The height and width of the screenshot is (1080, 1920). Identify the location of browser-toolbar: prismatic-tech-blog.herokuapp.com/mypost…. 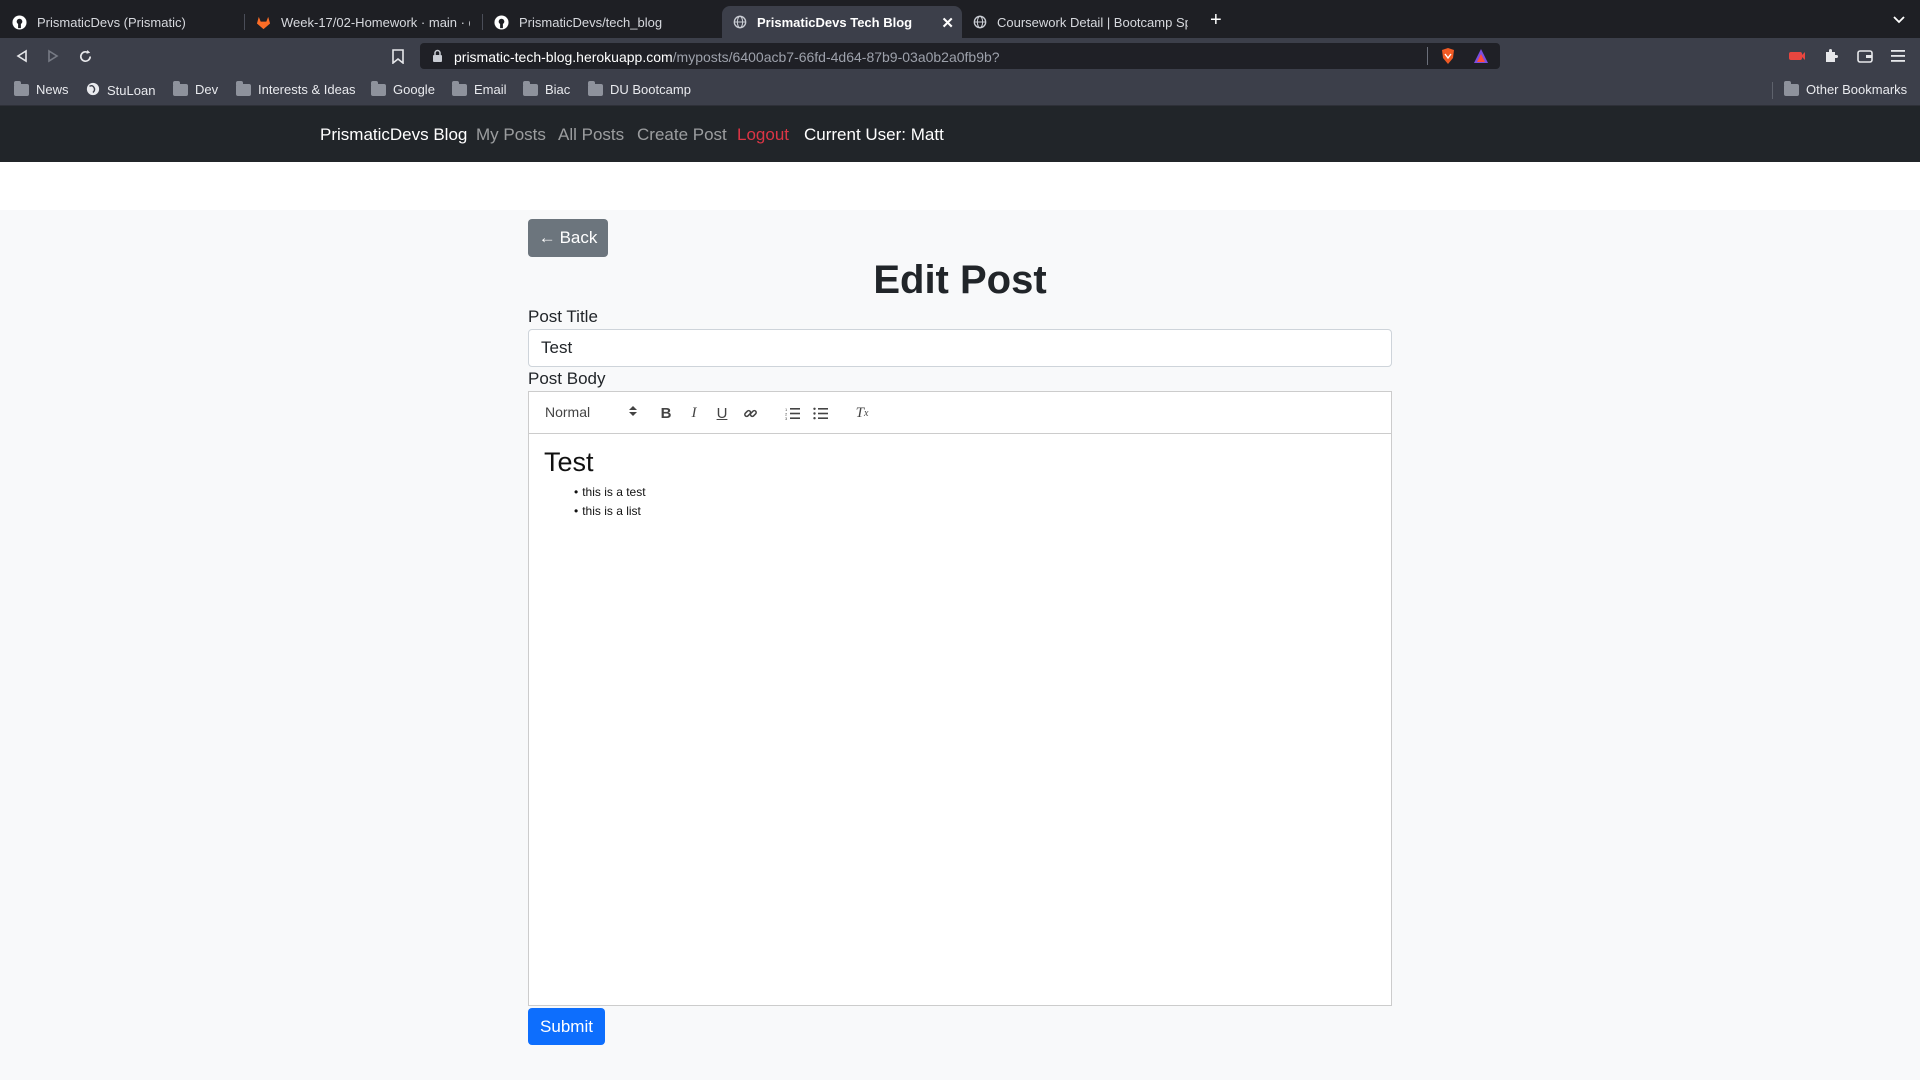
(960, 56).